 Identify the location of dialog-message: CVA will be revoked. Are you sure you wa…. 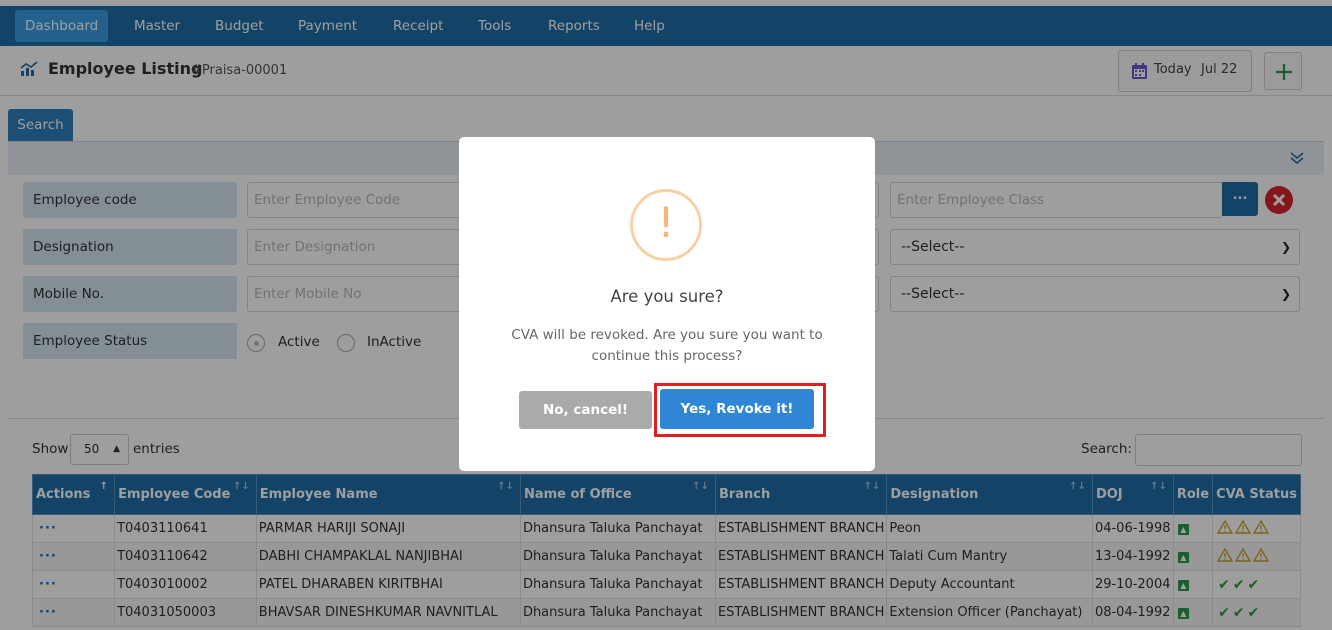
(667, 345).